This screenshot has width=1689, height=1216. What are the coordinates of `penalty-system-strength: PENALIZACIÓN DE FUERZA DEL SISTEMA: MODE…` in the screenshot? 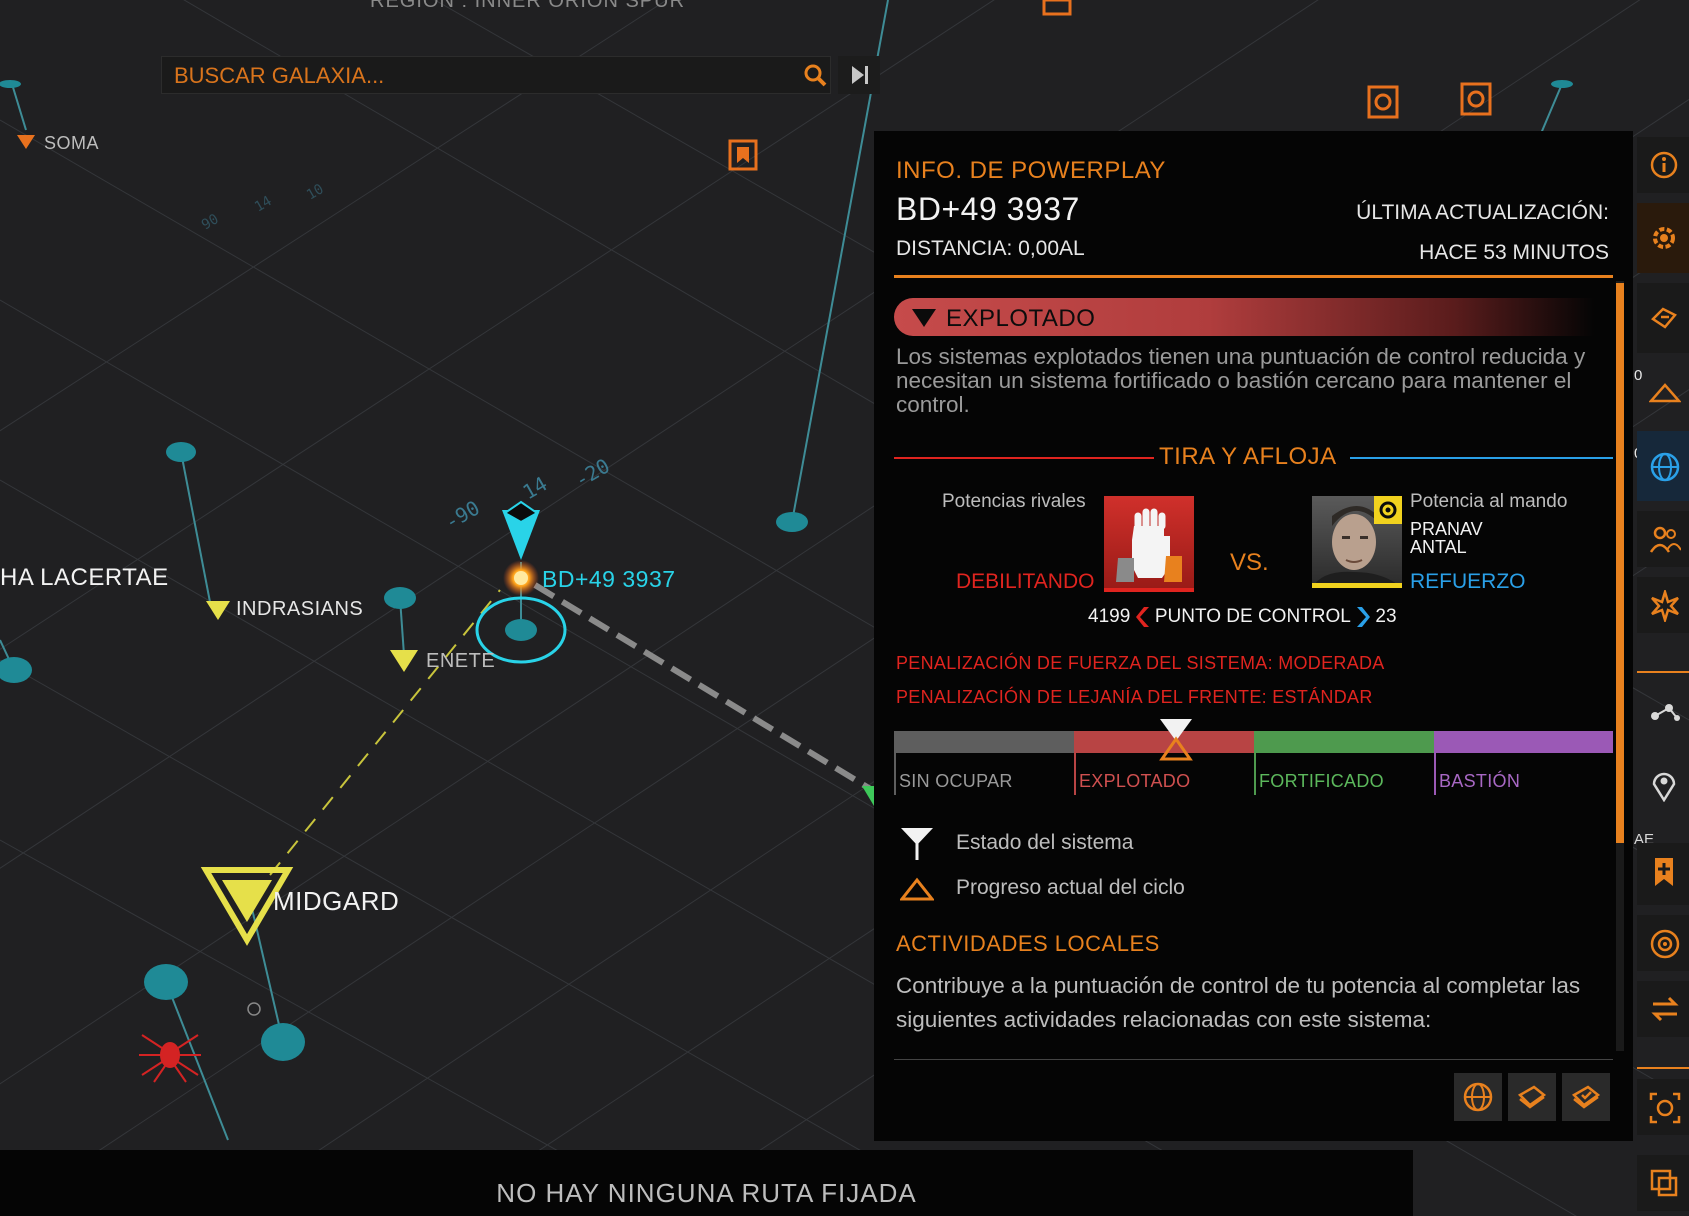 It's located at (1140, 663).